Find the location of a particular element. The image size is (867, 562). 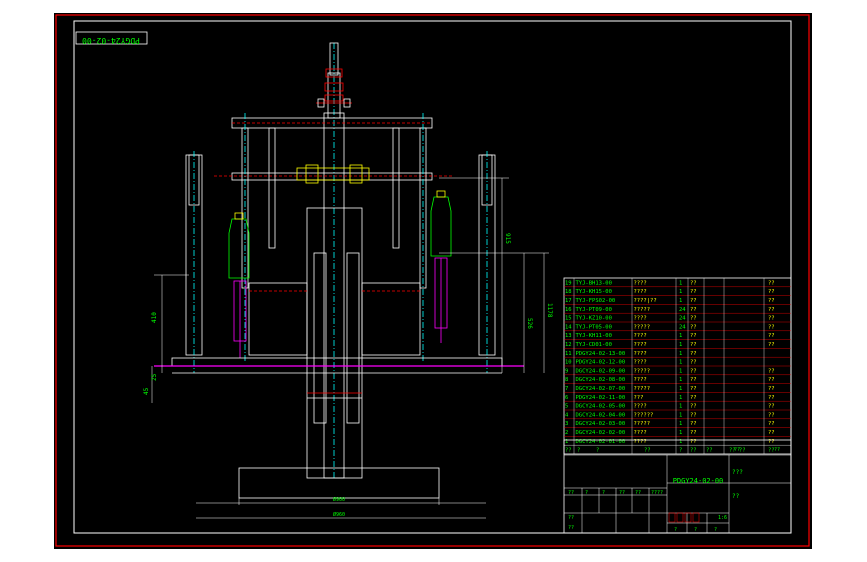

bom-cell-code: DGCY24-02-08-00 is located at coordinates (601, 380).